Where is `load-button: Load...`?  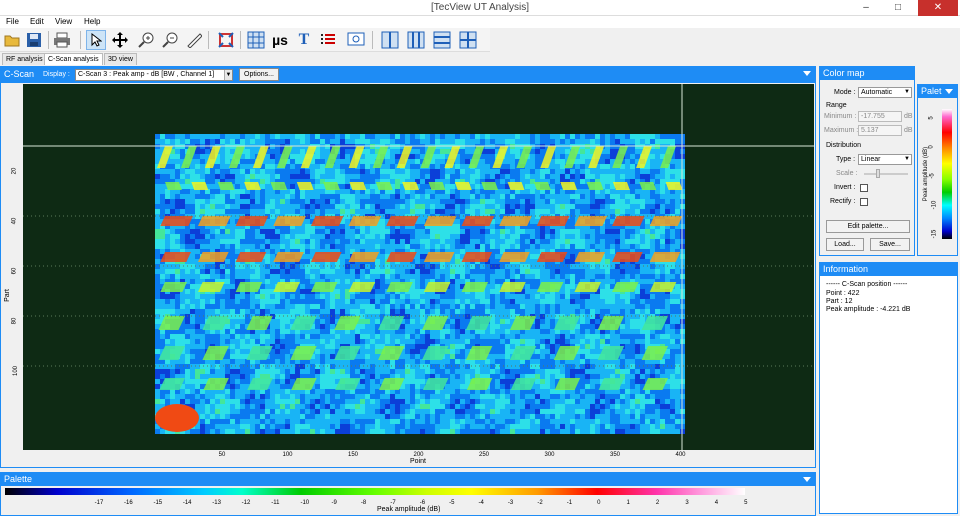
load-button: Load... is located at coordinates (845, 244).